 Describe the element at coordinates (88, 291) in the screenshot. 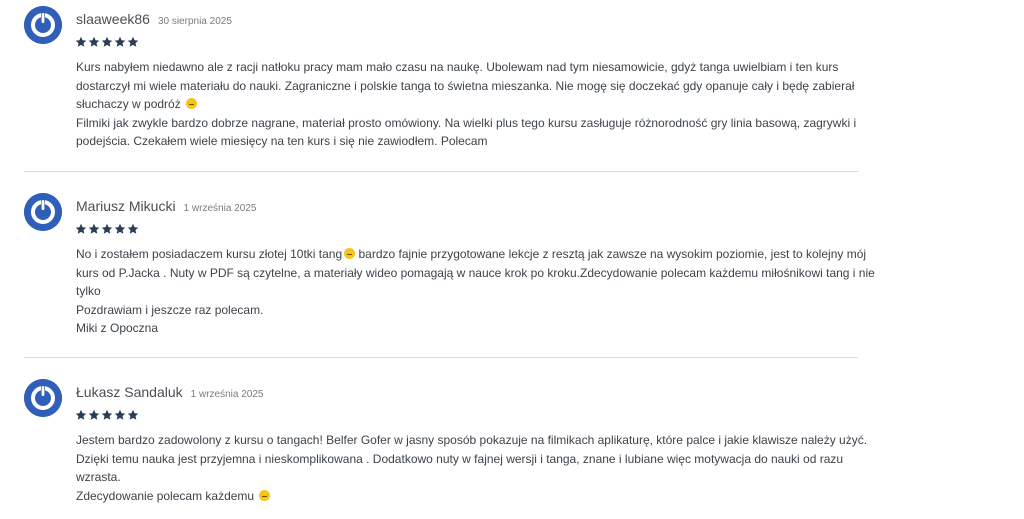

I see `review-text-line: tylko` at that location.